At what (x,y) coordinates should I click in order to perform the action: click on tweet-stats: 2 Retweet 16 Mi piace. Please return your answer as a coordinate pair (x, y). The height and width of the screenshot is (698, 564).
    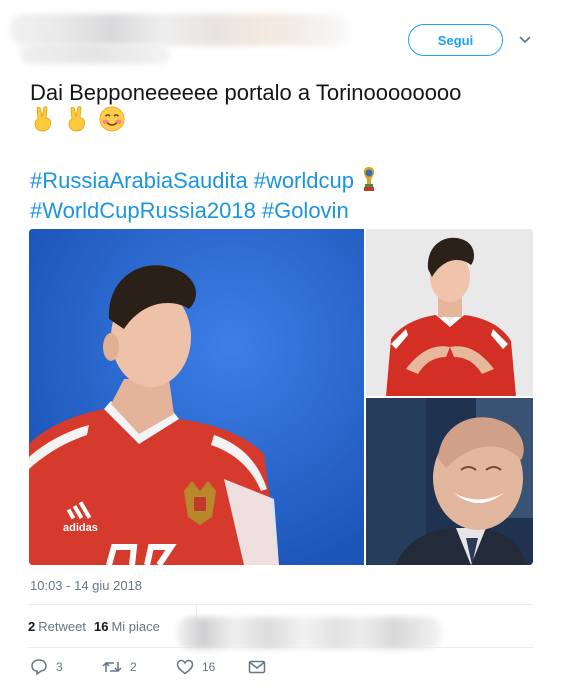
    Looking at the image, I should click on (280, 626).